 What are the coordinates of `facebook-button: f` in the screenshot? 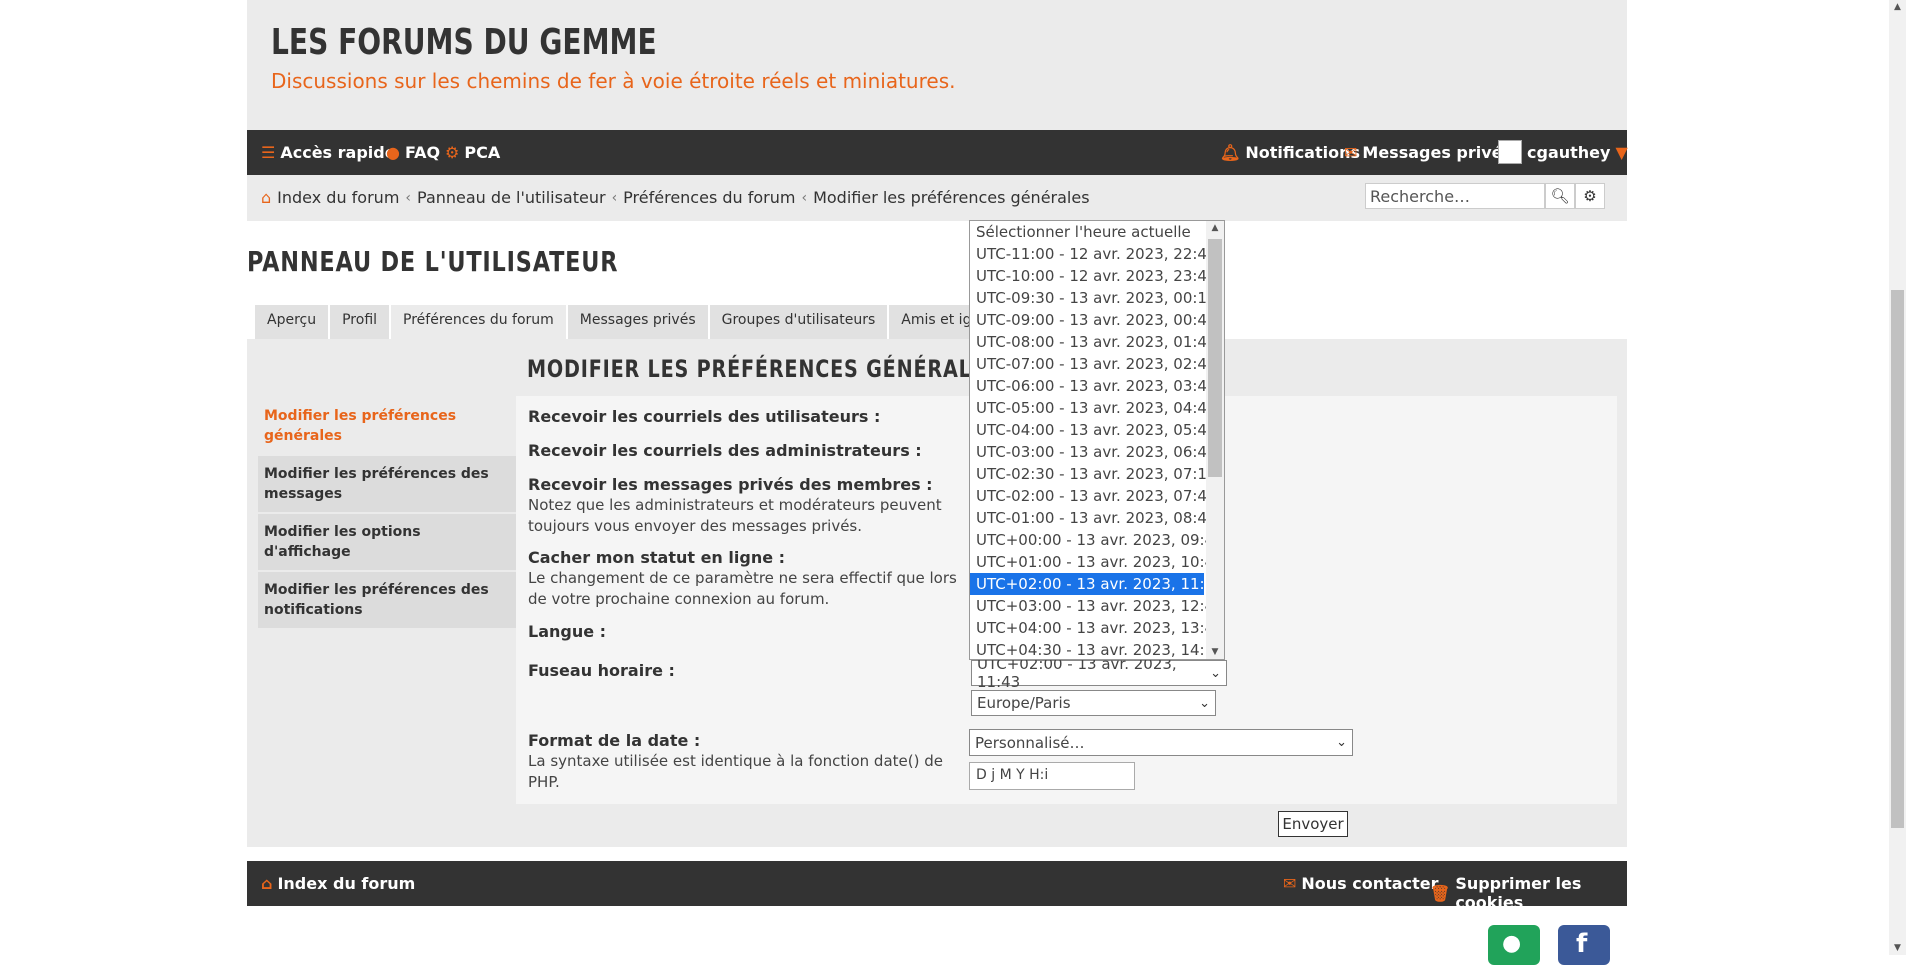 It's located at (1584, 945).